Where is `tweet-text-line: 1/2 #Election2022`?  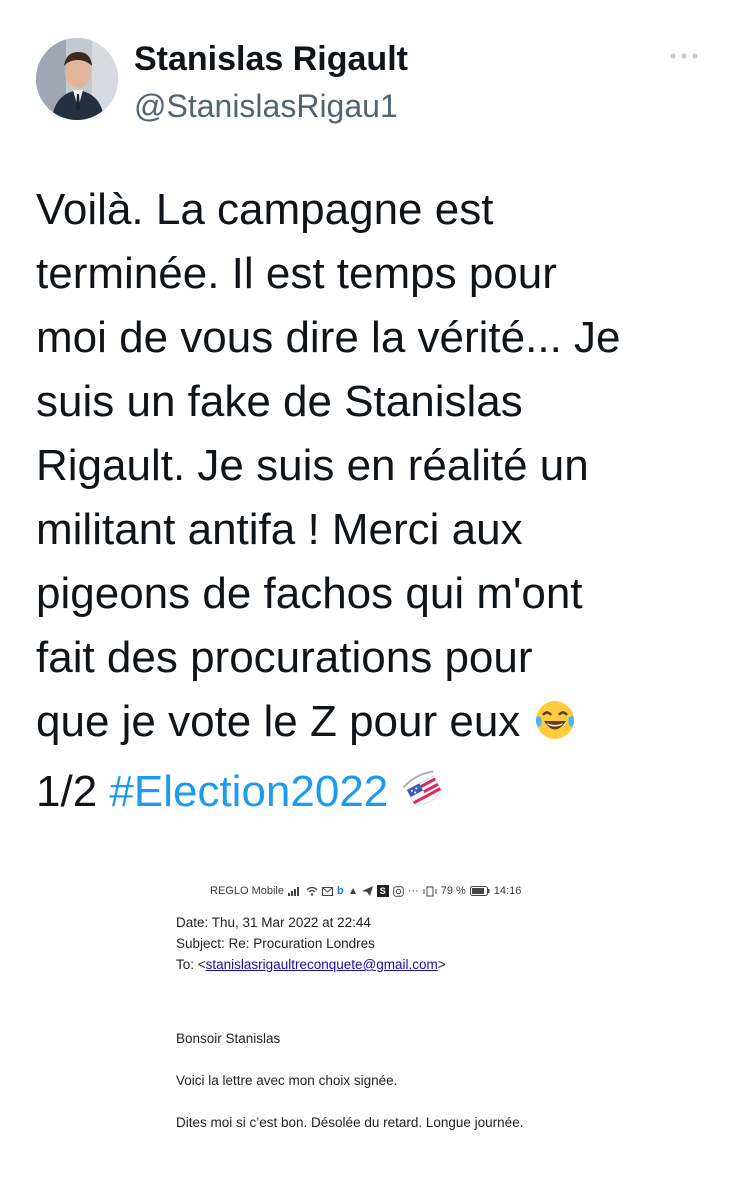
tweet-text-line: 1/2 #Election2022 is located at coordinates (371, 795).